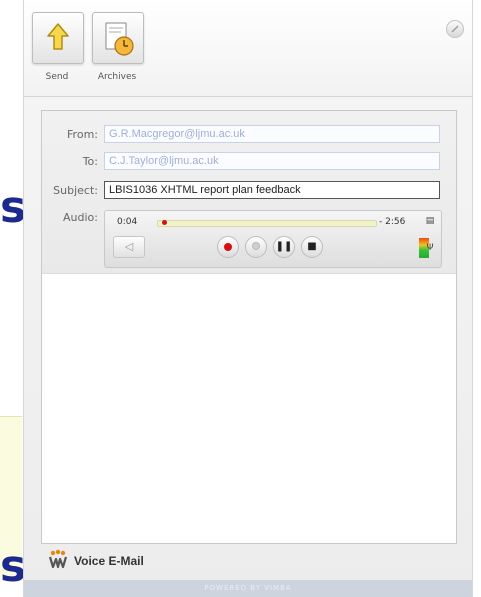  Describe the element at coordinates (57, 77) in the screenshot. I see `send-label: Send` at that location.